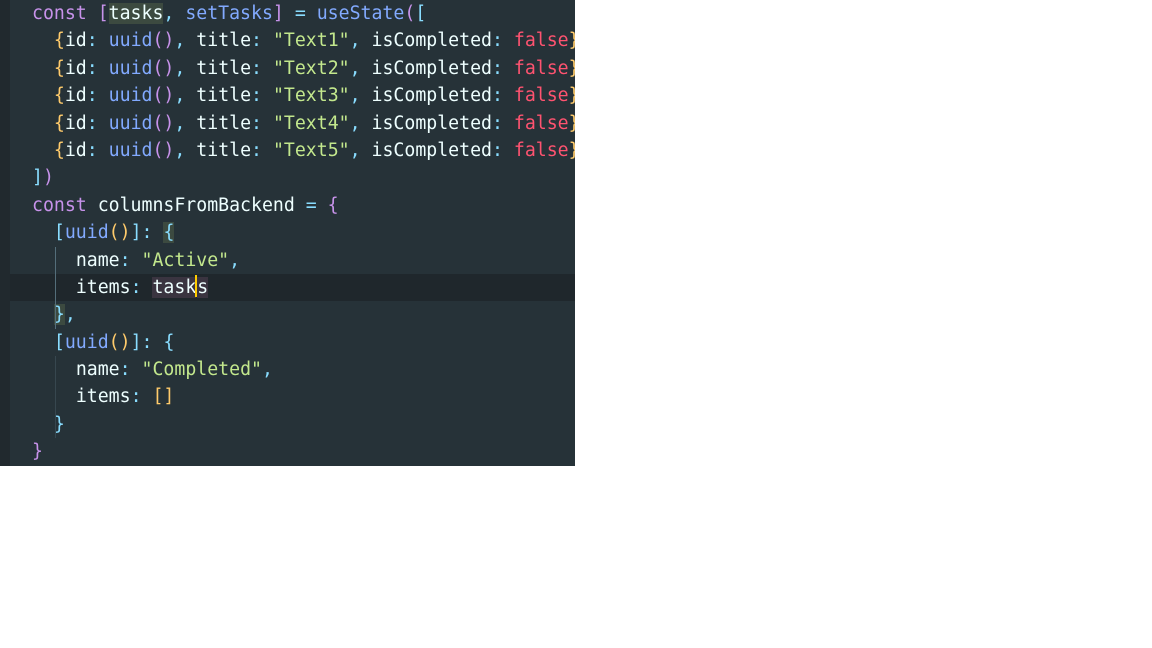 The width and height of the screenshot is (1152, 648). I want to click on editor-gutter, so click(5, 233).